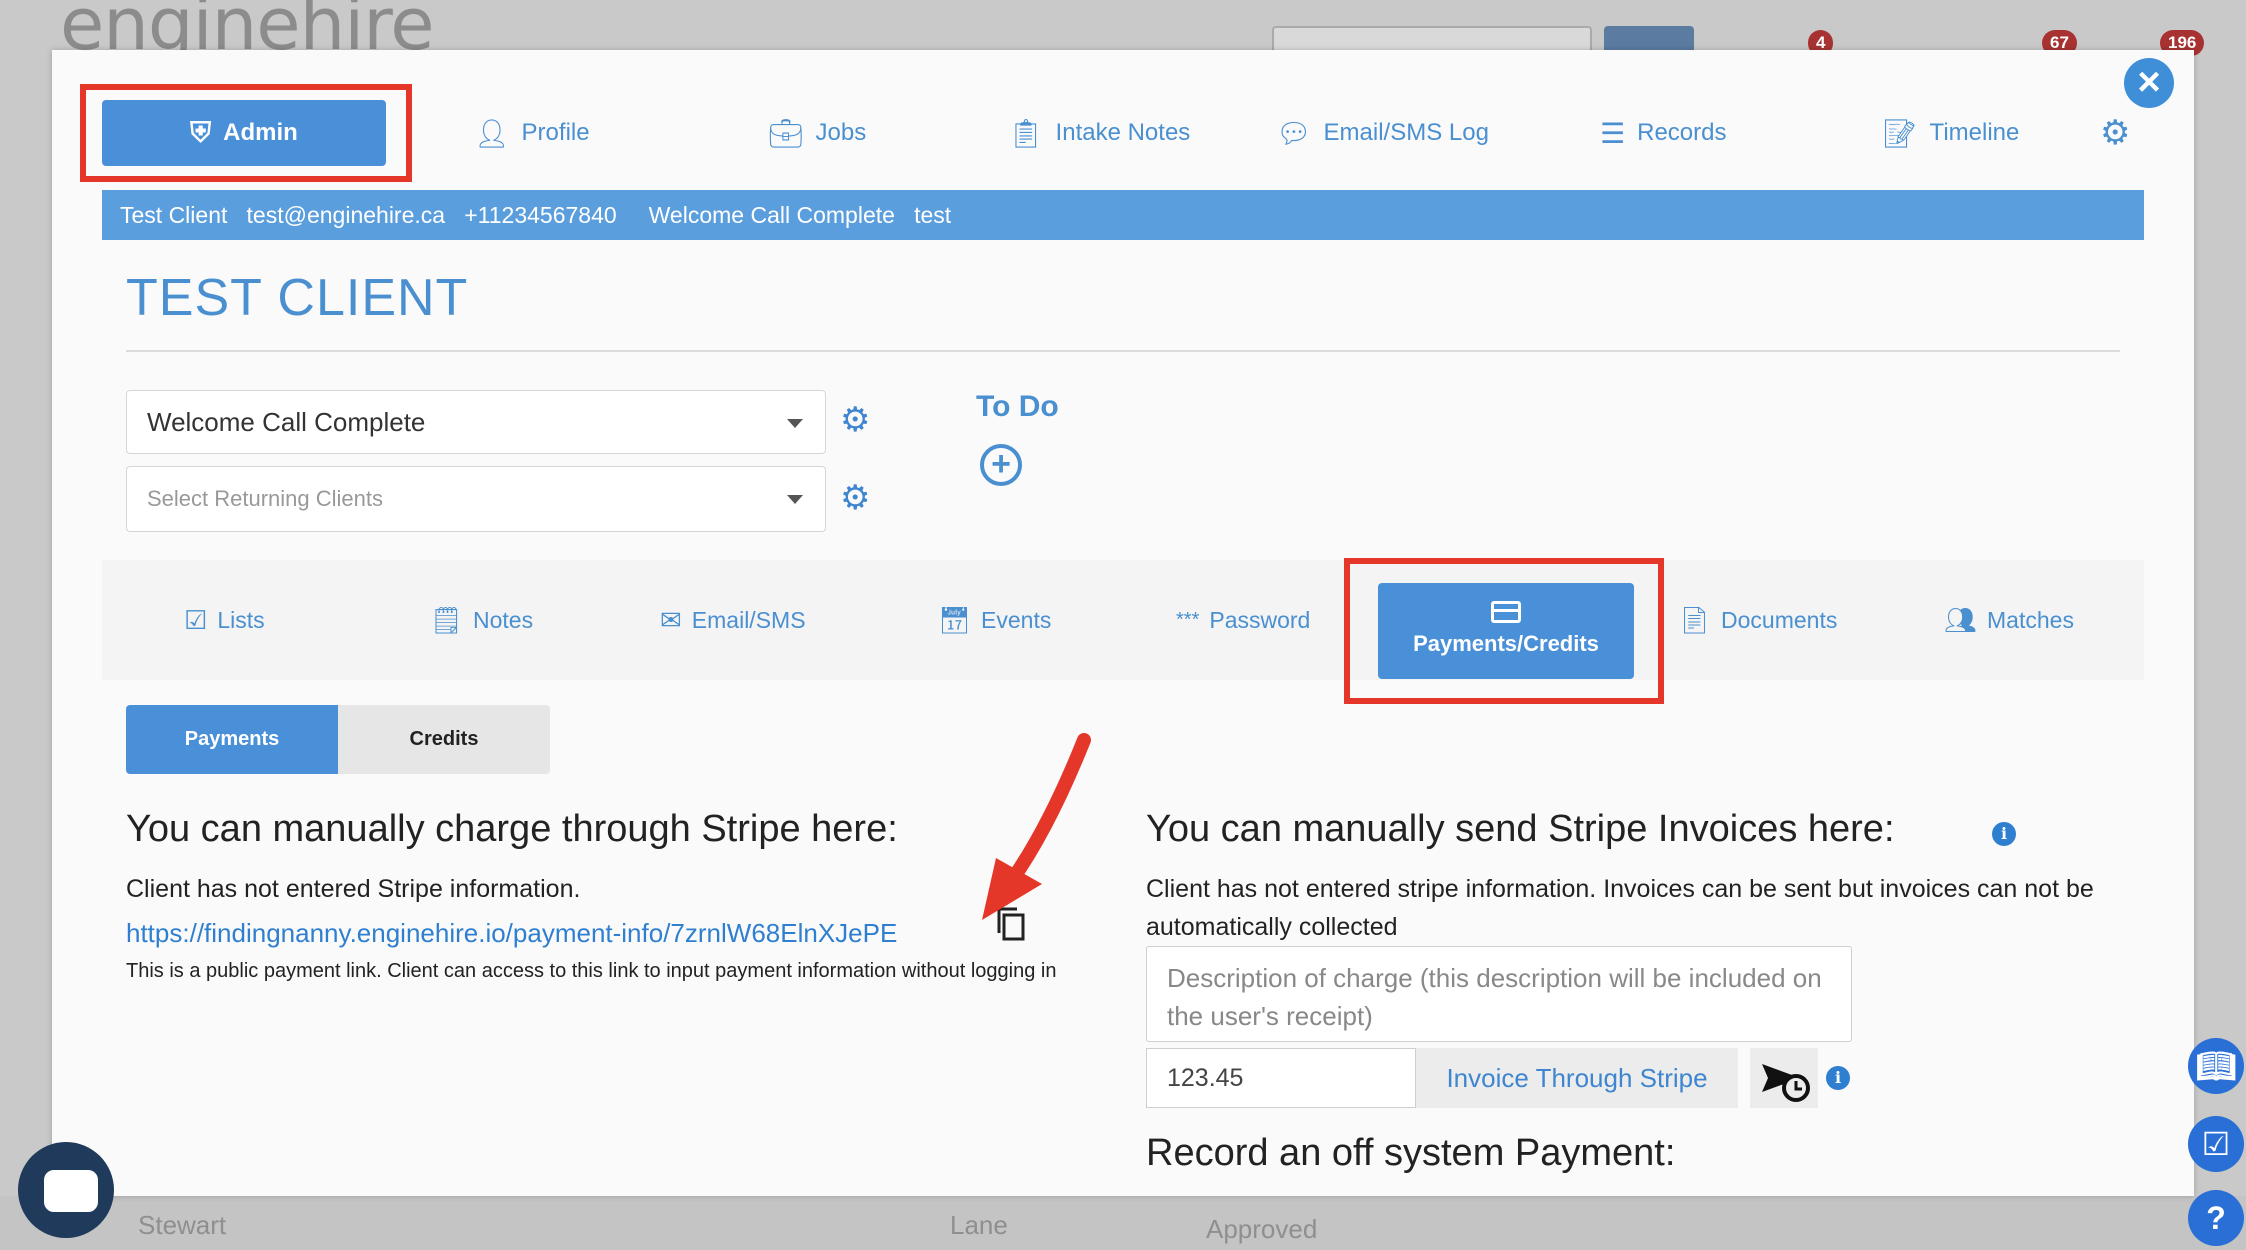  I want to click on schedule-invoice-button, so click(1784, 1078).